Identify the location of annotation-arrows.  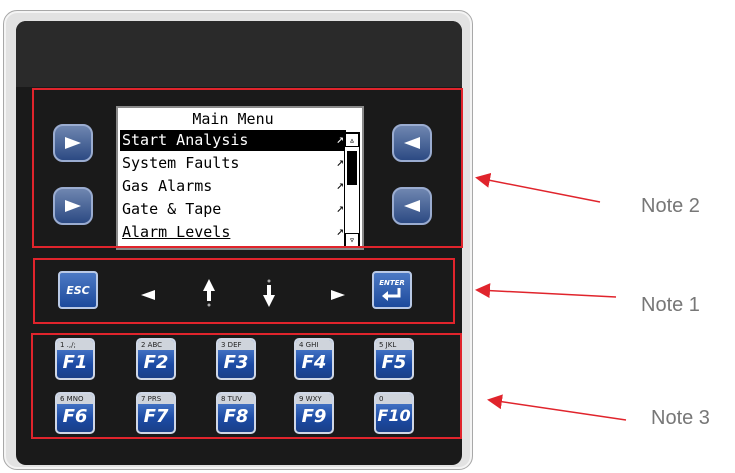
(551, 296).